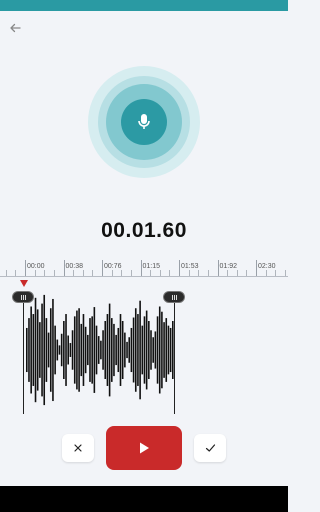 This screenshot has width=320, height=512. I want to click on cancel-button, so click(78, 448).